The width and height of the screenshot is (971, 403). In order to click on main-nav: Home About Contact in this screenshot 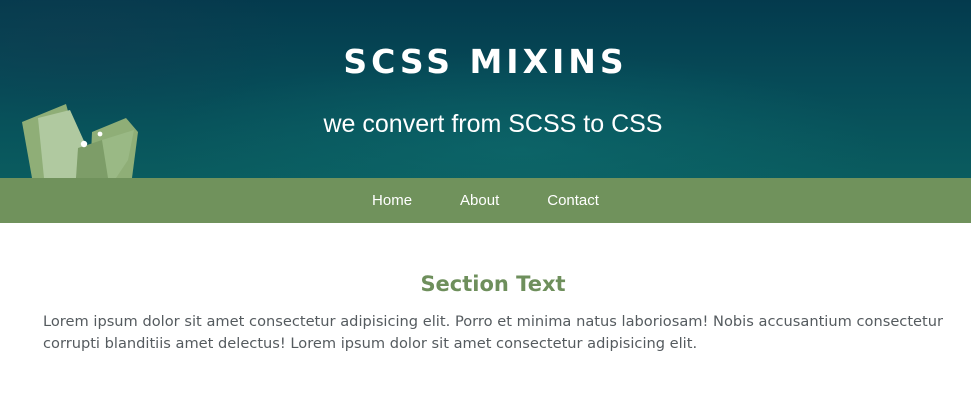, I will do `click(485, 200)`.